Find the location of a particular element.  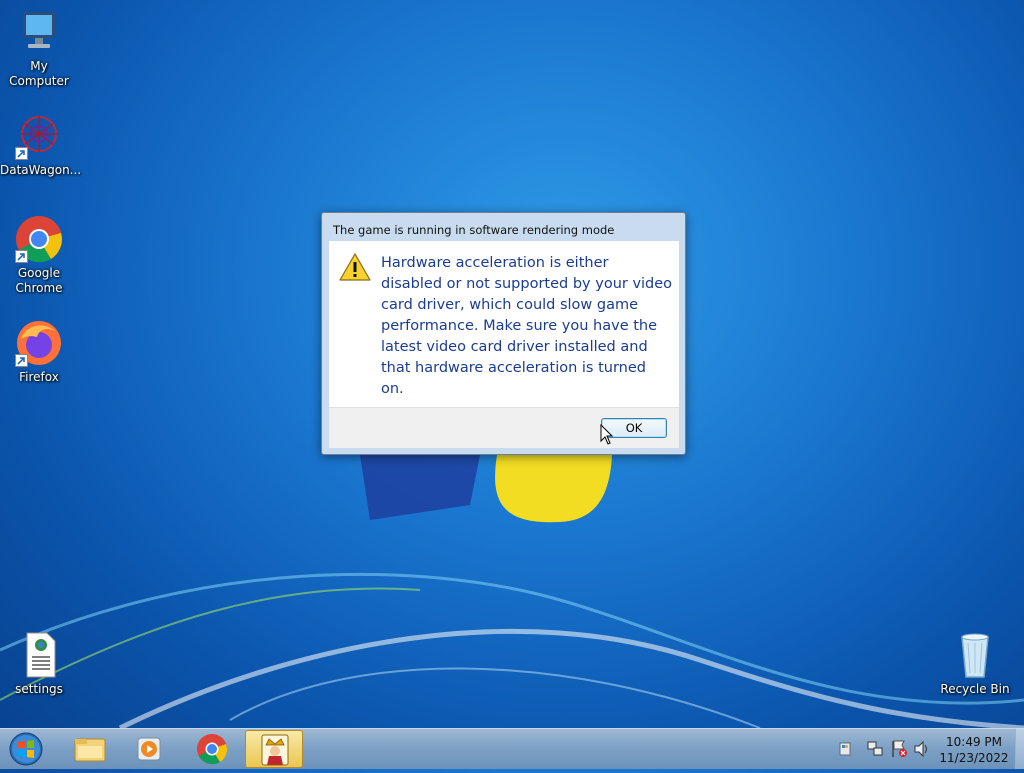

volume-icon is located at coordinates (922, 749).